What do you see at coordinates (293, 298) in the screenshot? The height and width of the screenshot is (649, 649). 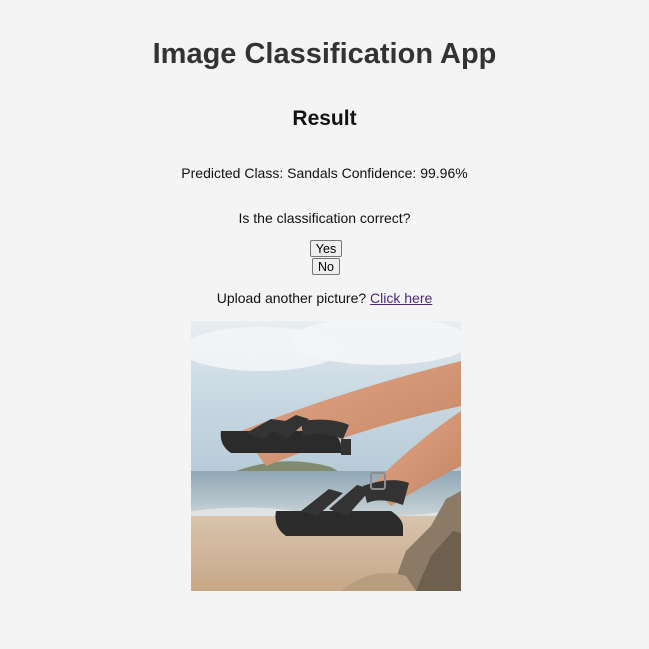 I see `upload-prompt: Upload another picture?` at bounding box center [293, 298].